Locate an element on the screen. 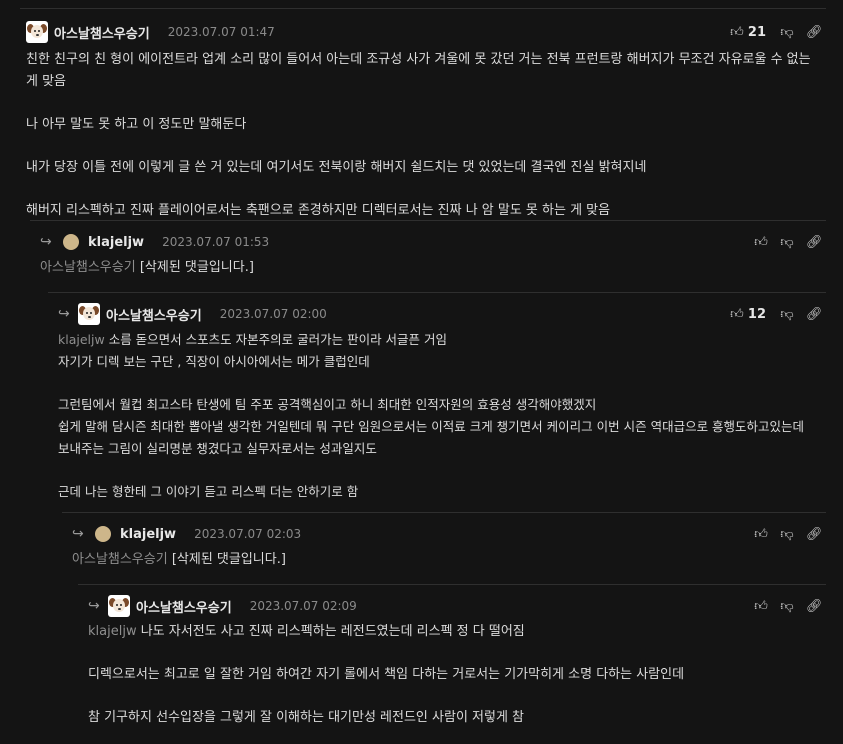 The height and width of the screenshot is (744, 843). paragraph: 나도 자서전도 사고 진짜 리스펙하는 레전드였는데 리스펙 정 다 떨어짐 is located at coordinates (332, 631).